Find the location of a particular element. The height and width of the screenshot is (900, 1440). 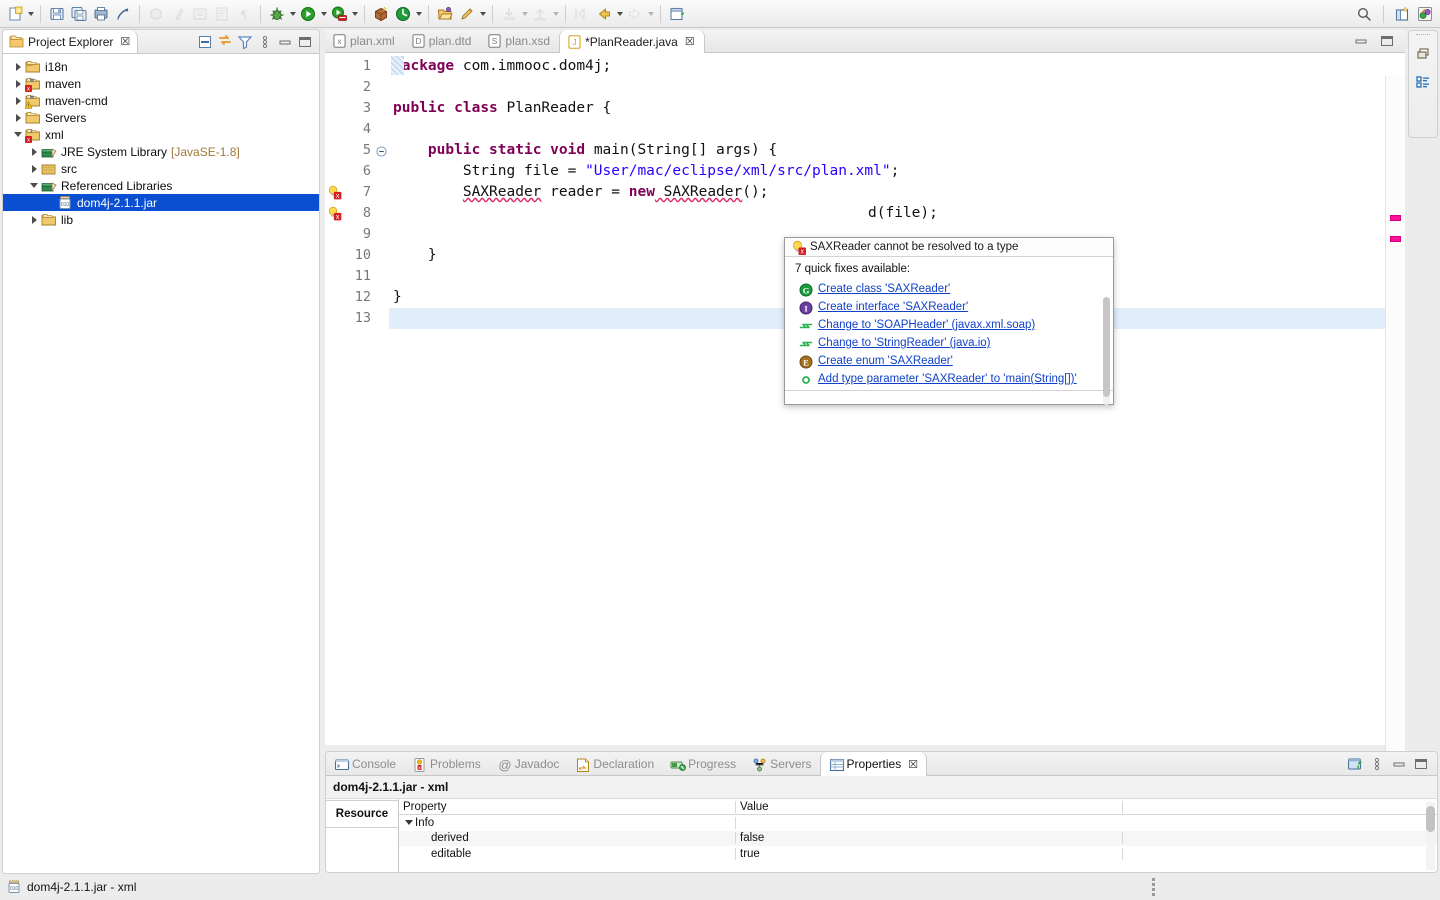

editor-tab-plan-xml: x plan.xml is located at coordinates (364, 41).